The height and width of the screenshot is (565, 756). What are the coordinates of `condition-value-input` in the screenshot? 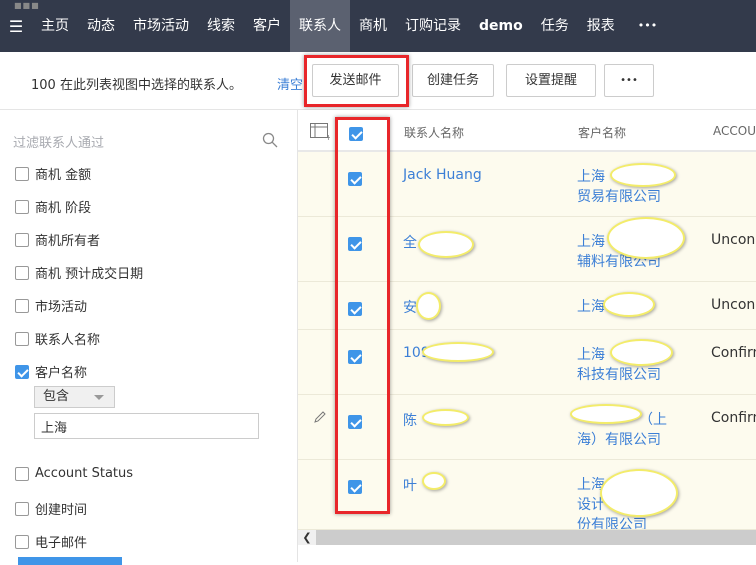 It's located at (146, 426).